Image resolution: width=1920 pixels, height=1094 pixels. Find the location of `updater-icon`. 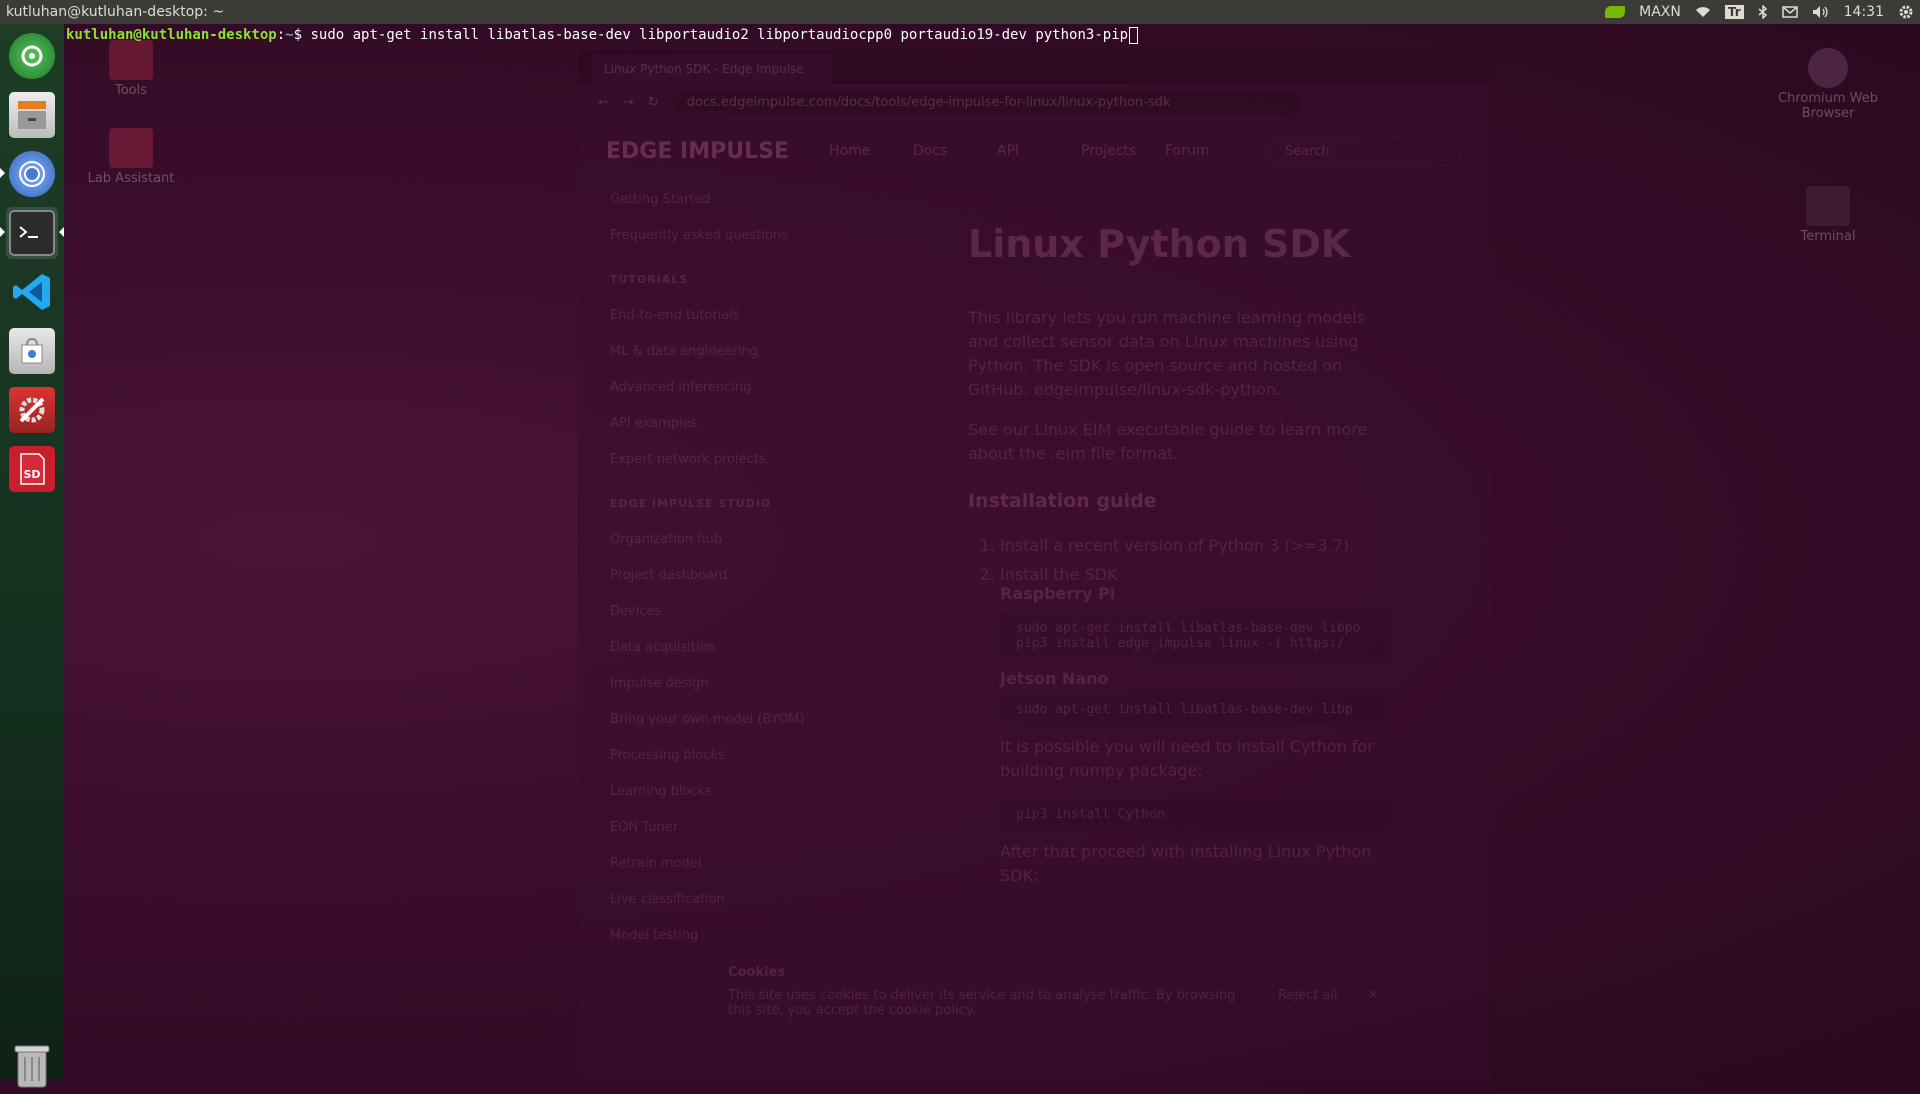

updater-icon is located at coordinates (32, 56).